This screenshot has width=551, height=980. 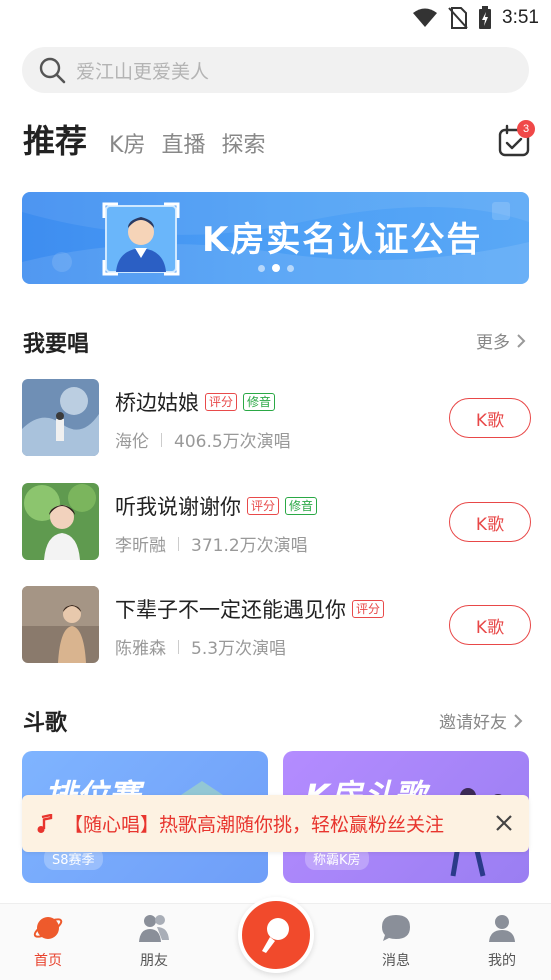 What do you see at coordinates (55, 139) in the screenshot?
I see `tab-recommend: 推荐` at bounding box center [55, 139].